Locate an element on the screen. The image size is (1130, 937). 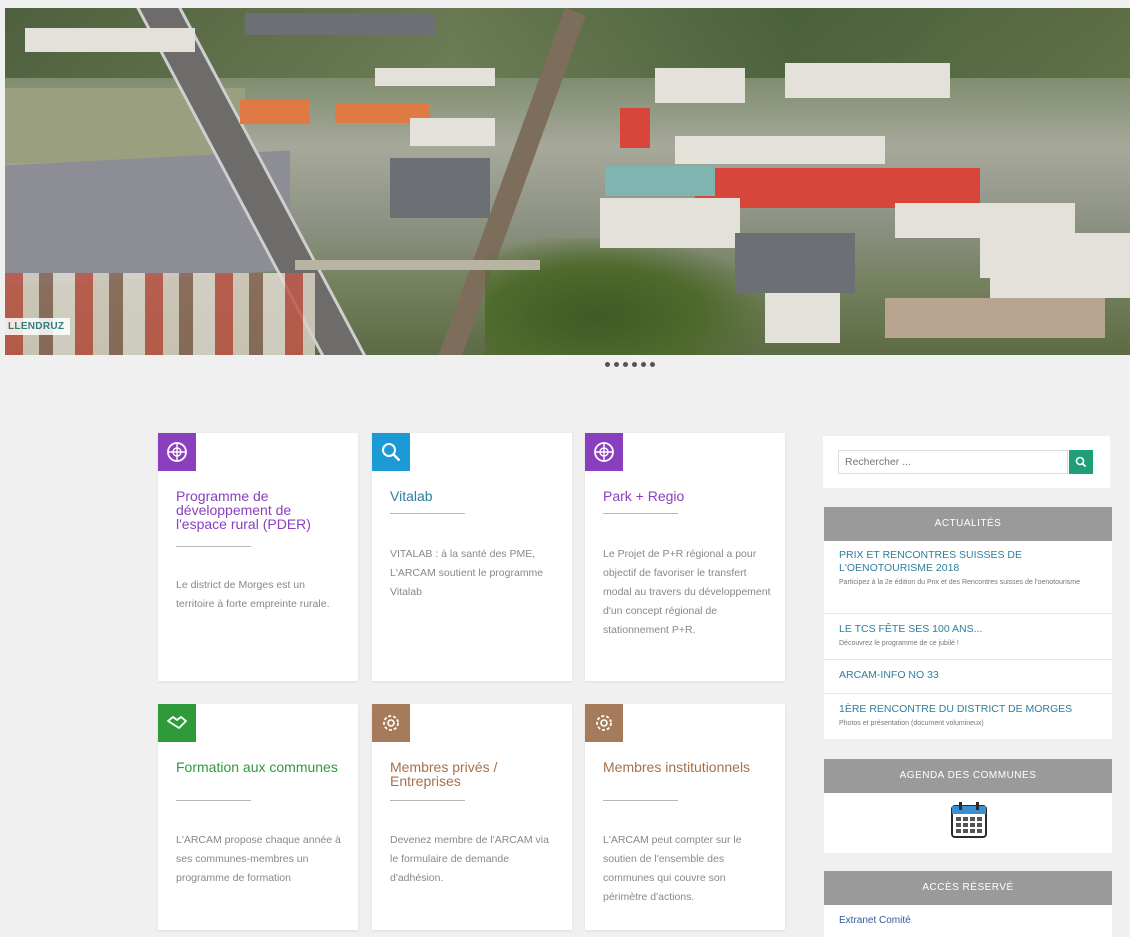
actualites-heading: ACTUALITÉS is located at coordinates (968, 524).